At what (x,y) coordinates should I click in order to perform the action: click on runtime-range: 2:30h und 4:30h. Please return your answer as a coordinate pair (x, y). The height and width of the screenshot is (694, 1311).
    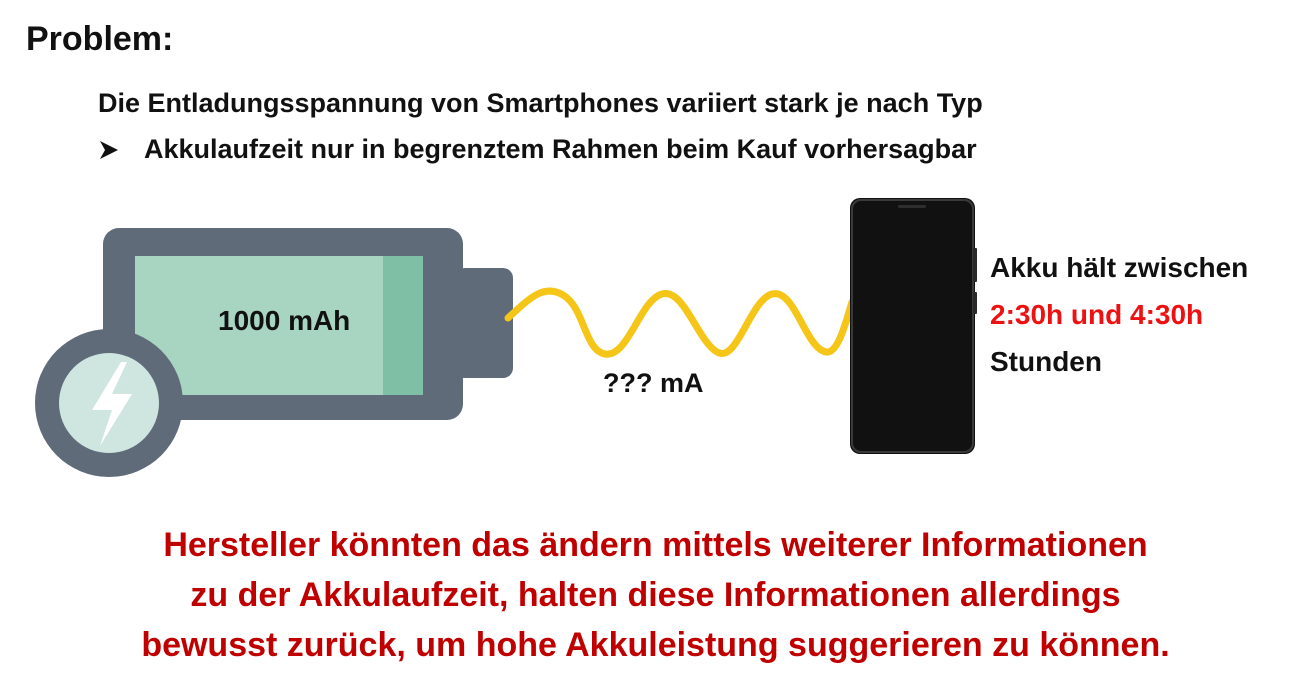
    Looking at the image, I should click on (1097, 314).